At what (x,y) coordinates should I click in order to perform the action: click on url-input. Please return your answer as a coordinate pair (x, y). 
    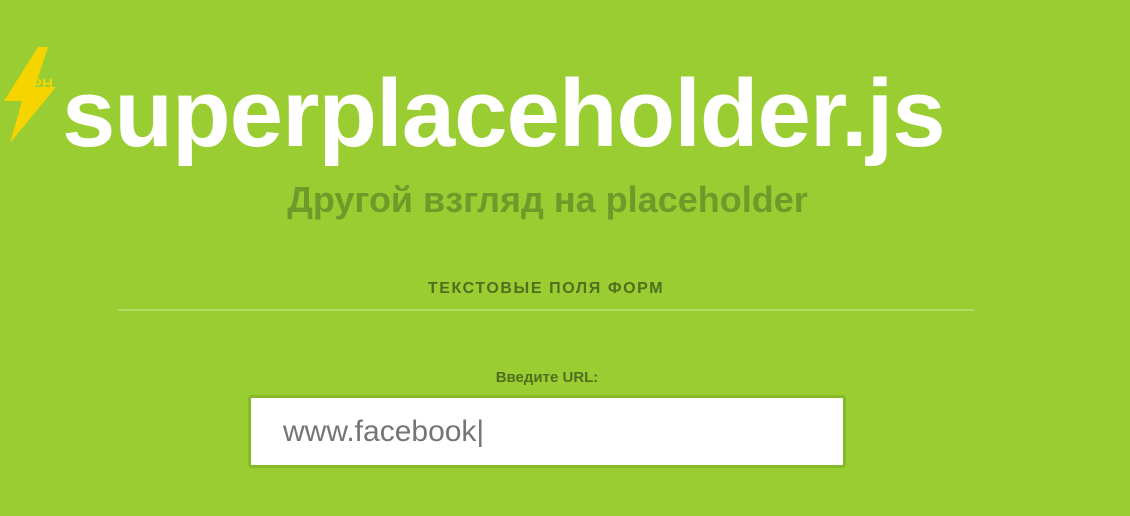
    Looking at the image, I should click on (547, 431).